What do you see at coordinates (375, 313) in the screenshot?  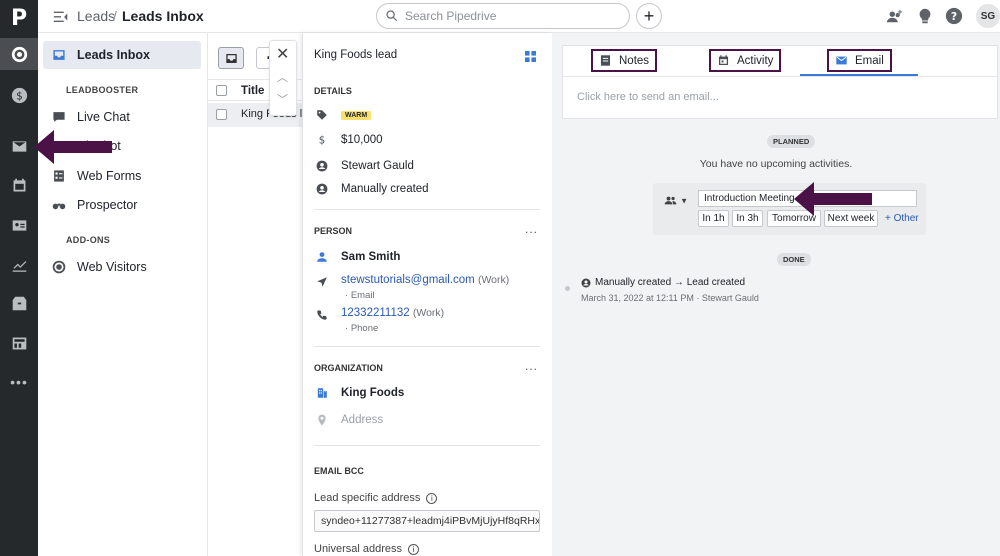 I see `person-phone: 12332211132` at bounding box center [375, 313].